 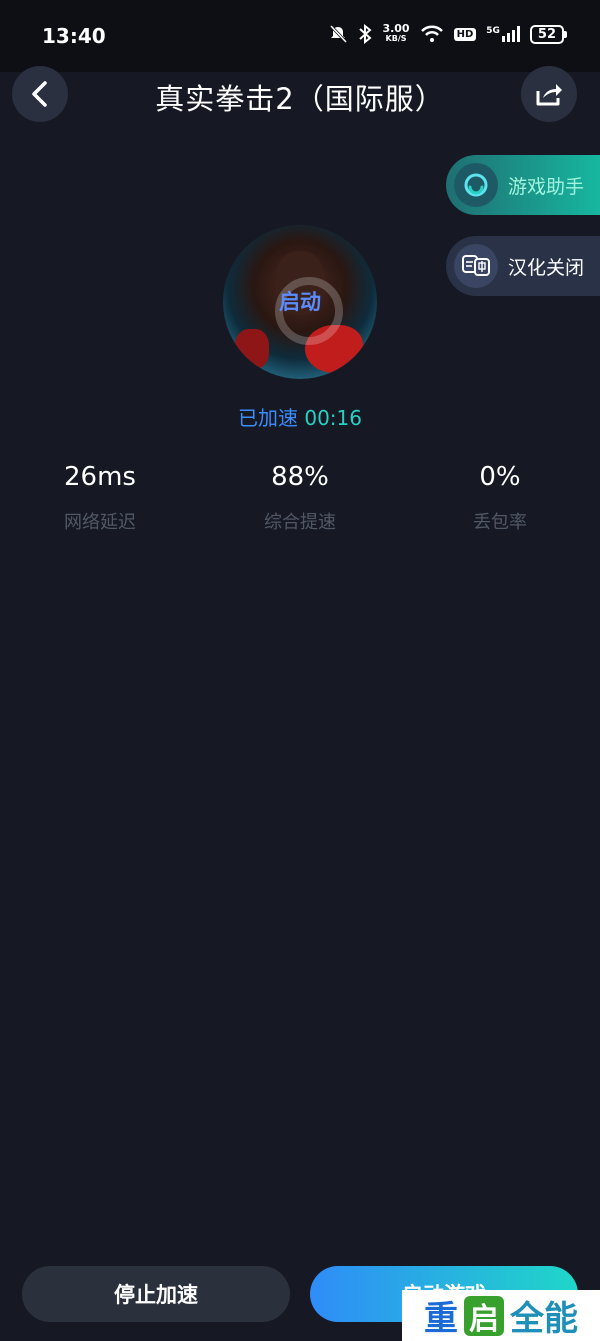 I want to click on accel-timer: 00:16, so click(x=333, y=418).